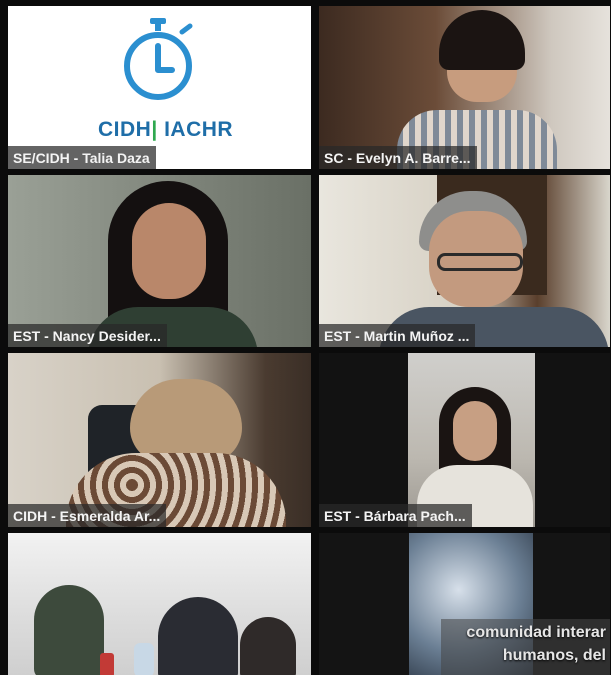 This screenshot has width=611, height=675. Describe the element at coordinates (536, 644) in the screenshot. I see `live-caption: comunidad interar humanos, del` at that location.